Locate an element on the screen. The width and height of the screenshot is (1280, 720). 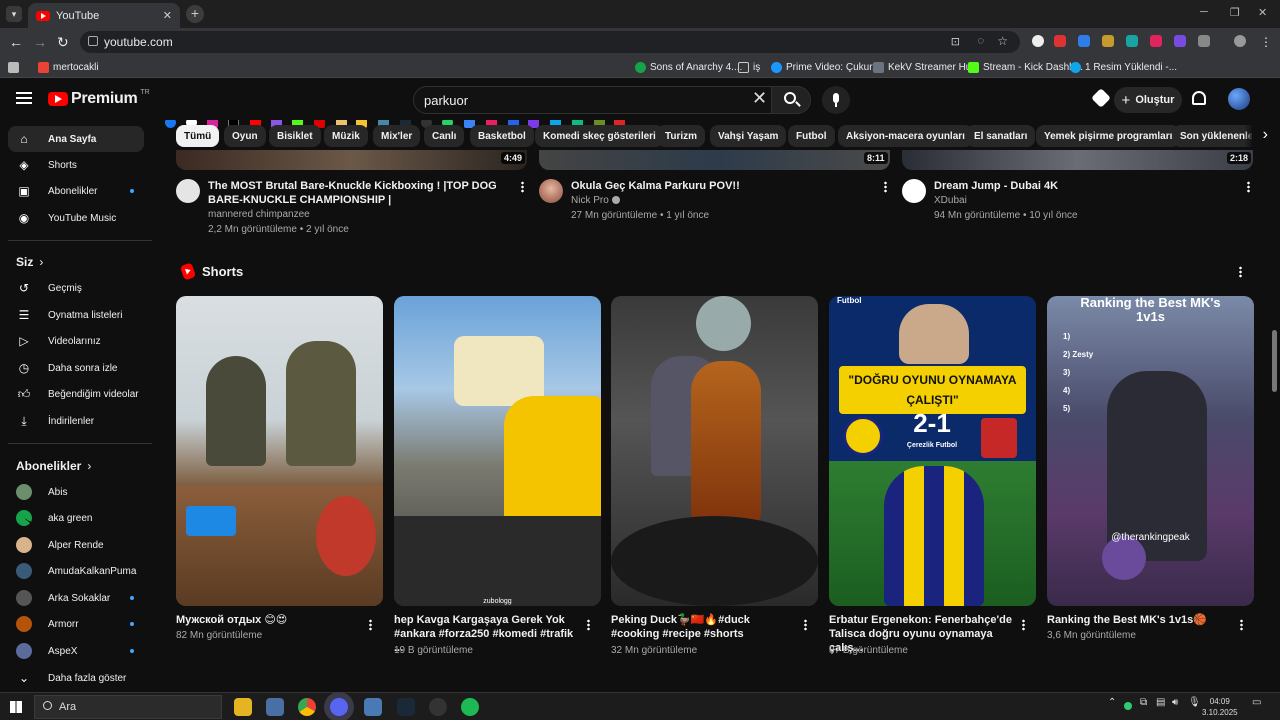
bookmark-mertocakli: mertocakli is located at coordinates (68, 67).